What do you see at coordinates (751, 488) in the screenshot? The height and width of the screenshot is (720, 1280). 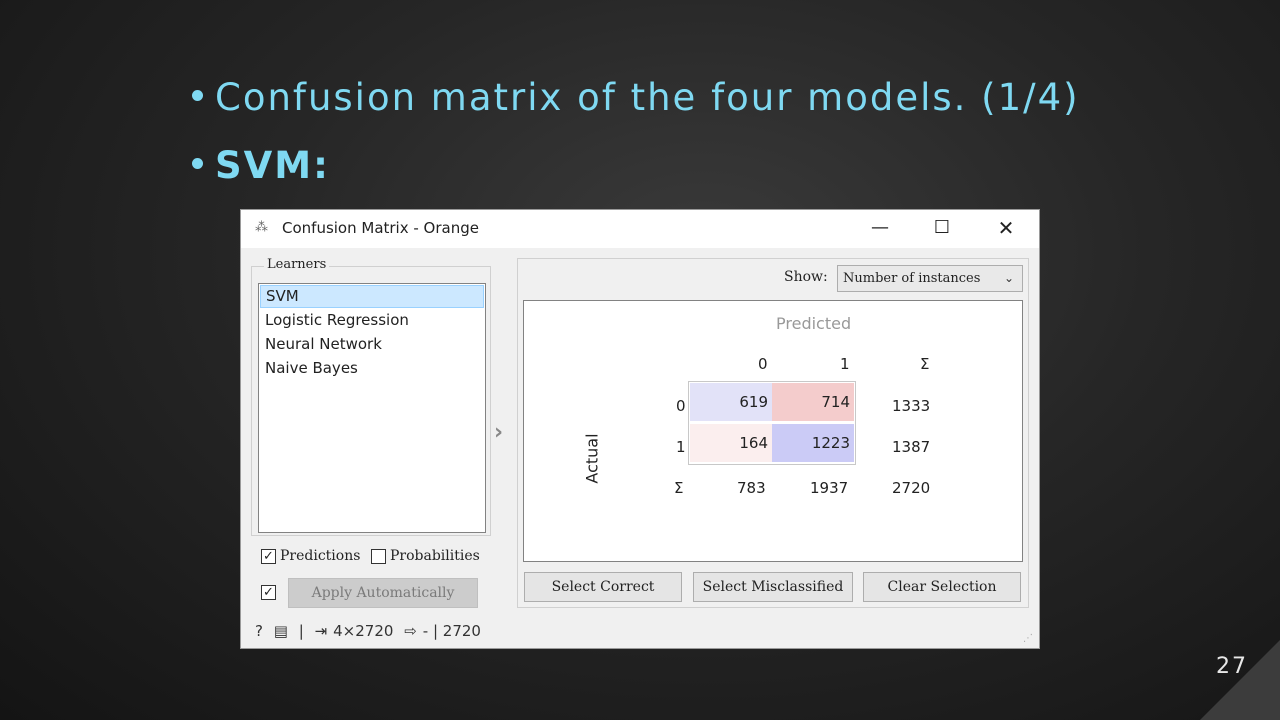 I see `col-total: 783` at bounding box center [751, 488].